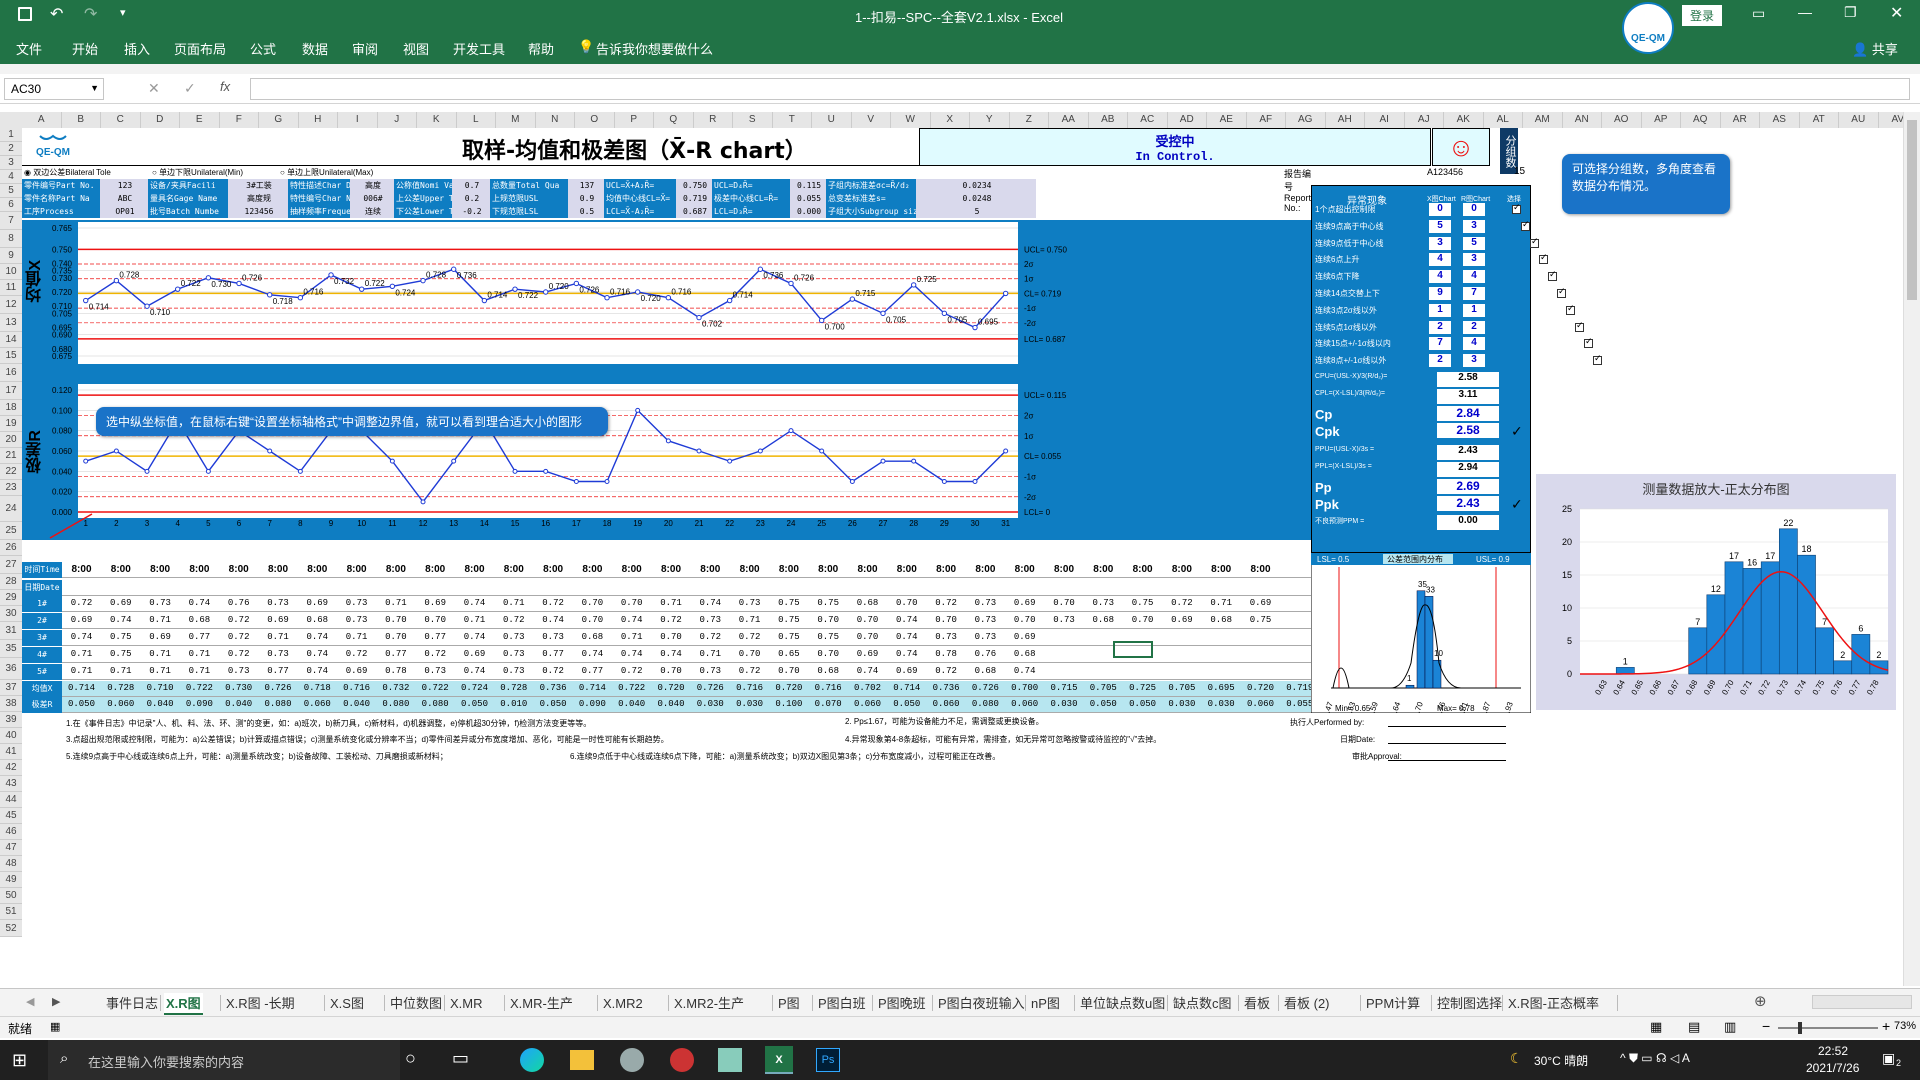  I want to click on column-header: I, so click(358, 120).